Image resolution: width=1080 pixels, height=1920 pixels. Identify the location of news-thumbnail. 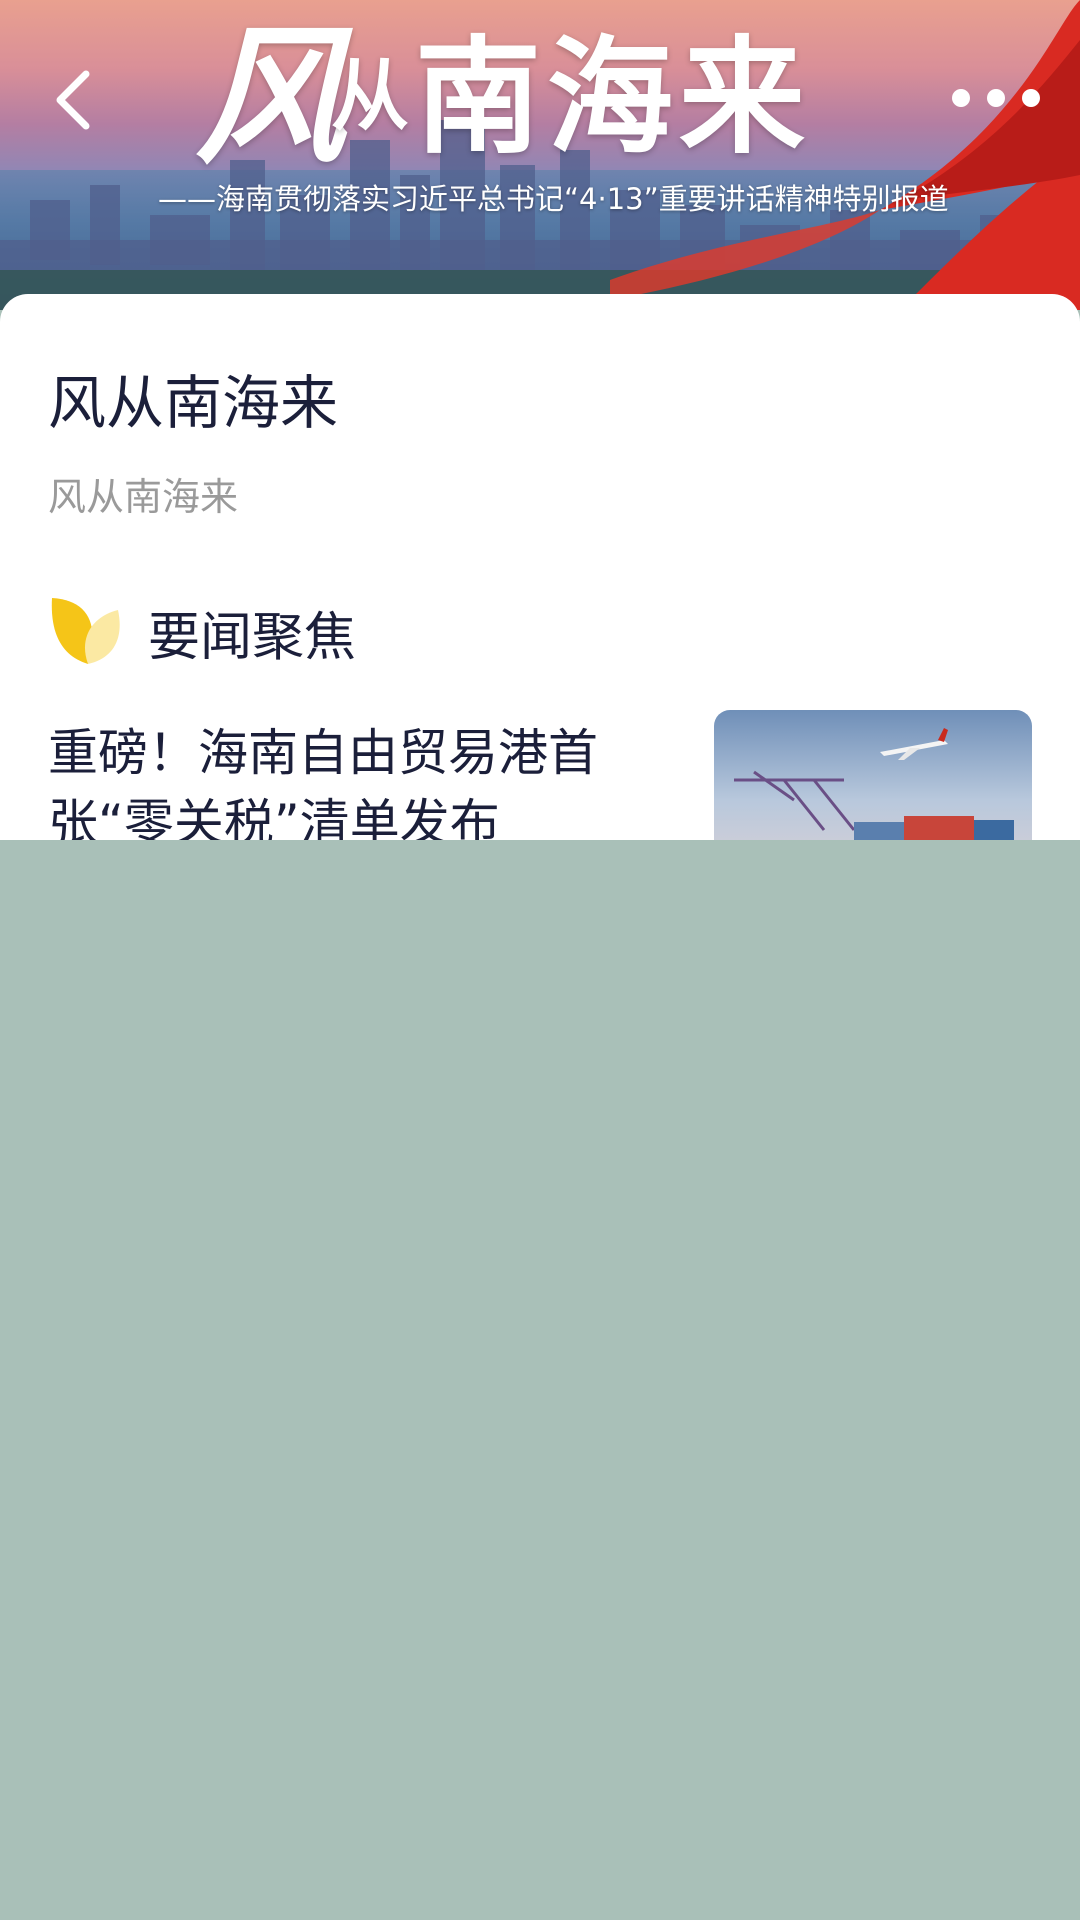
(873, 775).